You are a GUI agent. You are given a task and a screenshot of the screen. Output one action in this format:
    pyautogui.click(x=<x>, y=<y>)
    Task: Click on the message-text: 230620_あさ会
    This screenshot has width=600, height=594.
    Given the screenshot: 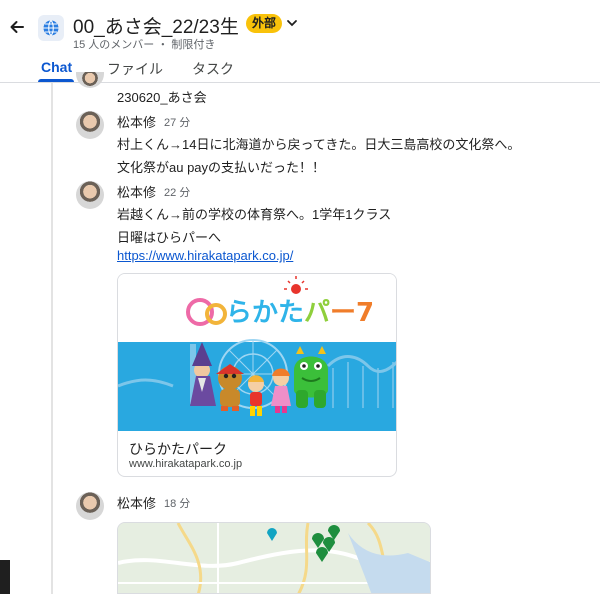 What is the action you would take?
    pyautogui.click(x=162, y=97)
    